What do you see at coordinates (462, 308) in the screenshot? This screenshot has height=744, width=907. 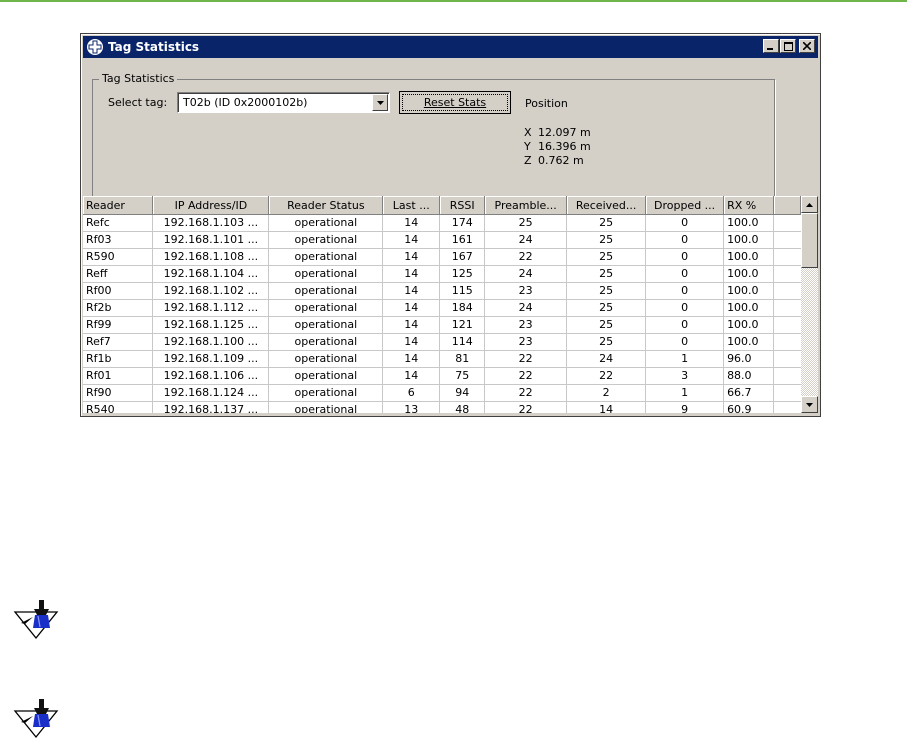 I see `cell-rssi: 184` at bounding box center [462, 308].